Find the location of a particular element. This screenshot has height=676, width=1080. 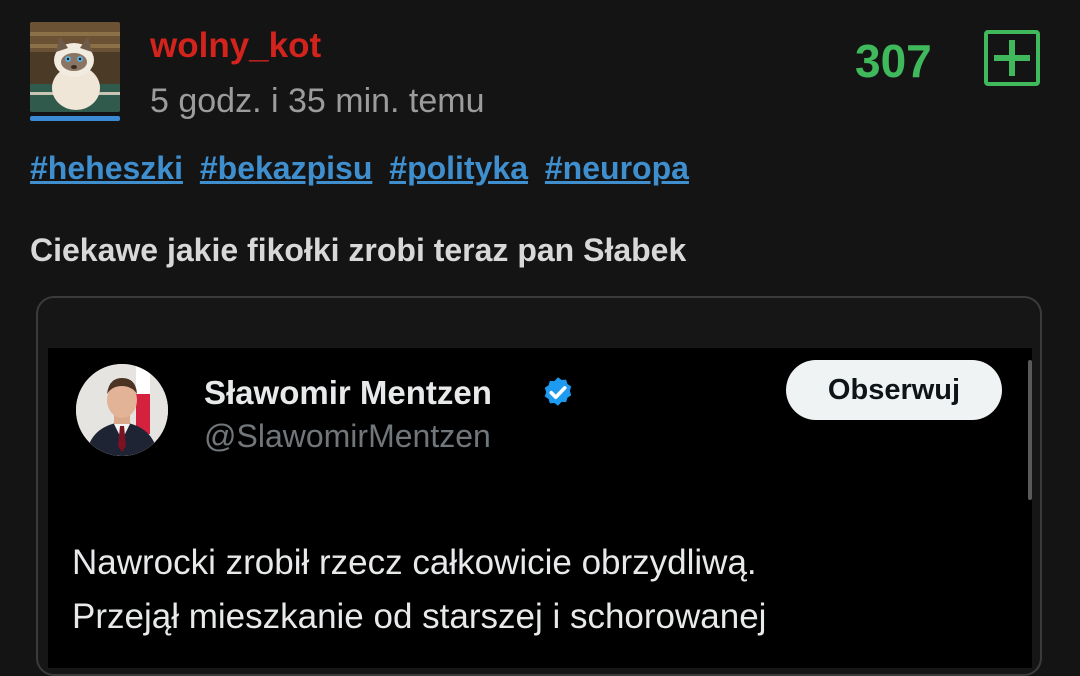

person-avatar-image is located at coordinates (122, 410).